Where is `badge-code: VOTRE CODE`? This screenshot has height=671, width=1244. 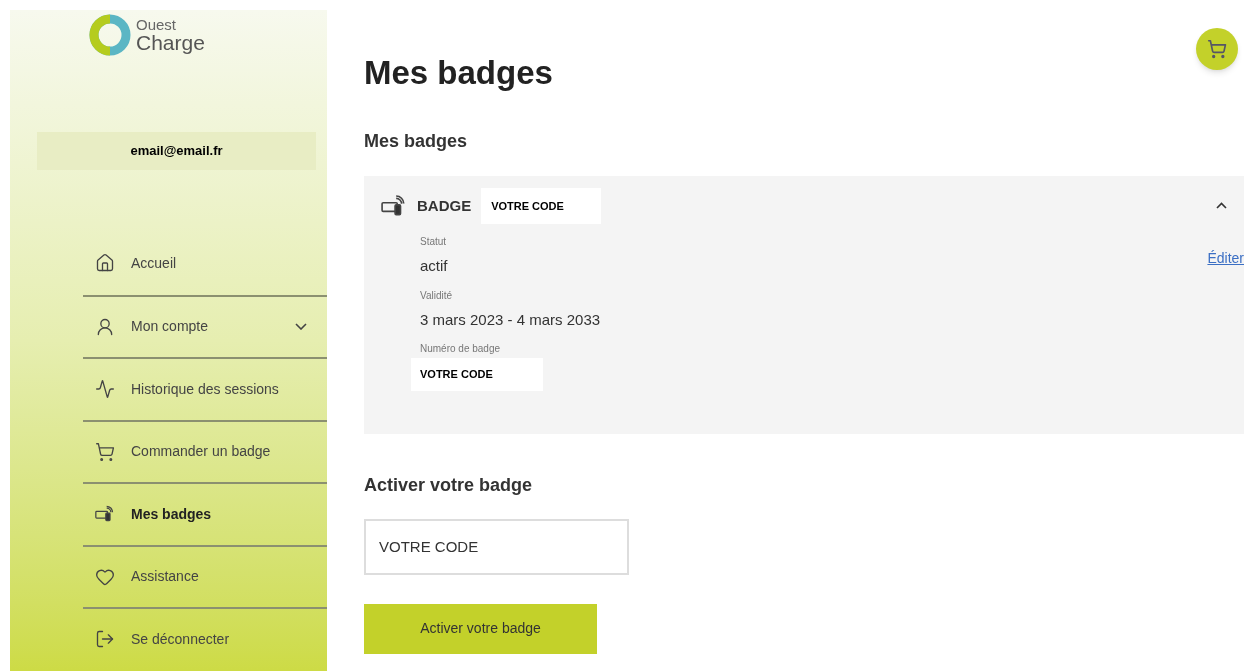 badge-code: VOTRE CODE is located at coordinates (541, 205).